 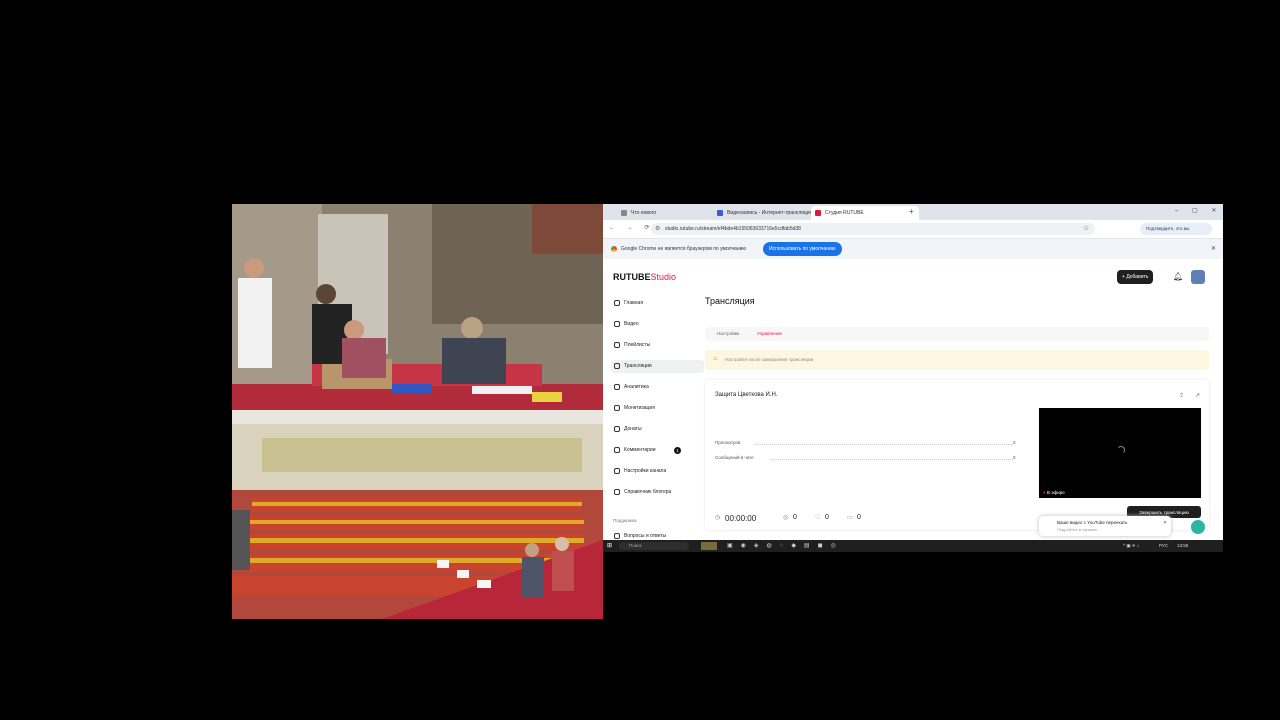 I want to click on stream-preview: ● В эфире, so click(x=1120, y=453).